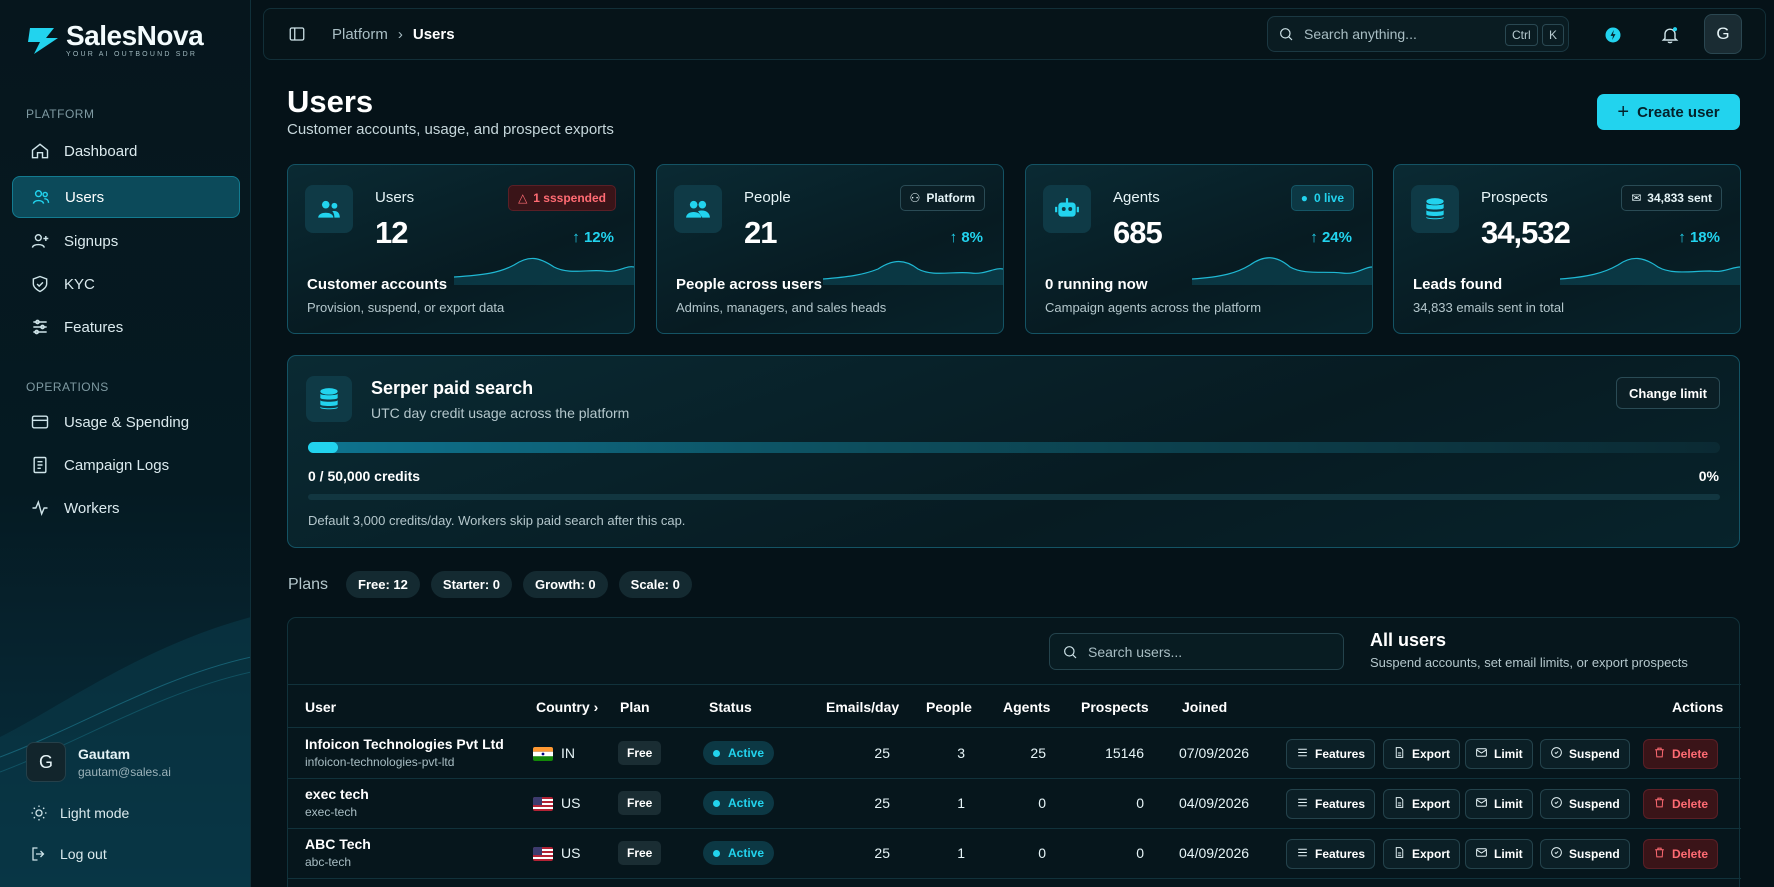  What do you see at coordinates (126, 422) in the screenshot?
I see `sidebar-item-usage-spending: Usage & Spending` at bounding box center [126, 422].